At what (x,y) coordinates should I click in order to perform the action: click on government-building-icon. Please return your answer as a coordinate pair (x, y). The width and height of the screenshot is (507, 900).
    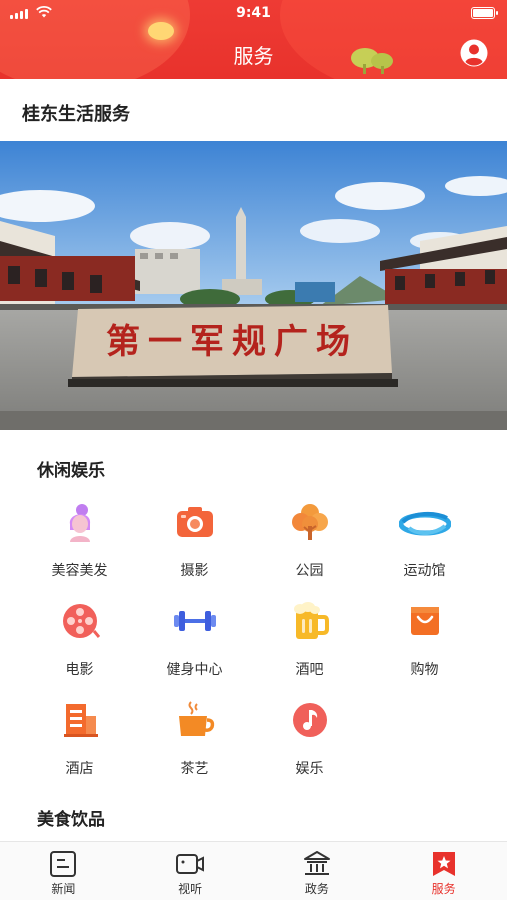
    Looking at the image, I should click on (316, 863).